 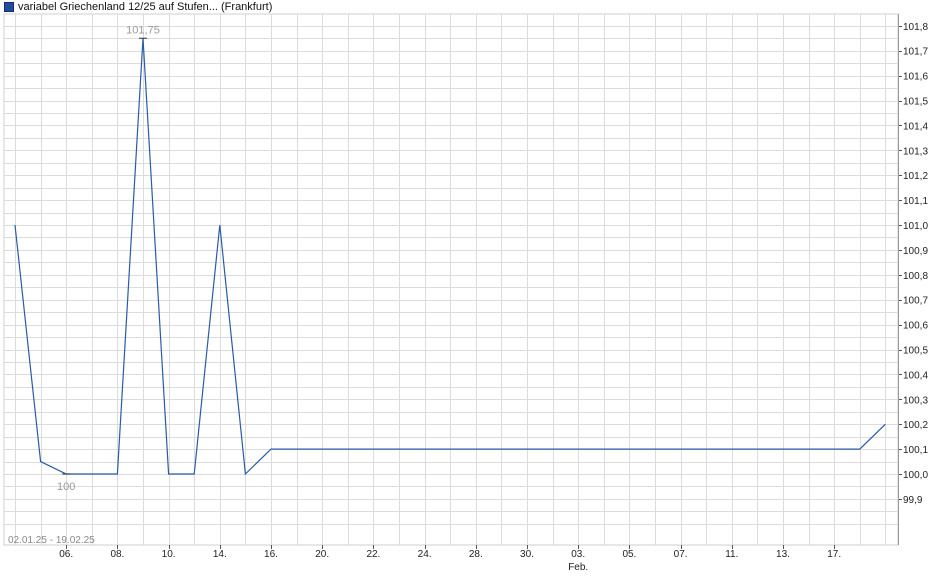 What do you see at coordinates (915, 226) in the screenshot?
I see `y-tick-label: 101,0` at bounding box center [915, 226].